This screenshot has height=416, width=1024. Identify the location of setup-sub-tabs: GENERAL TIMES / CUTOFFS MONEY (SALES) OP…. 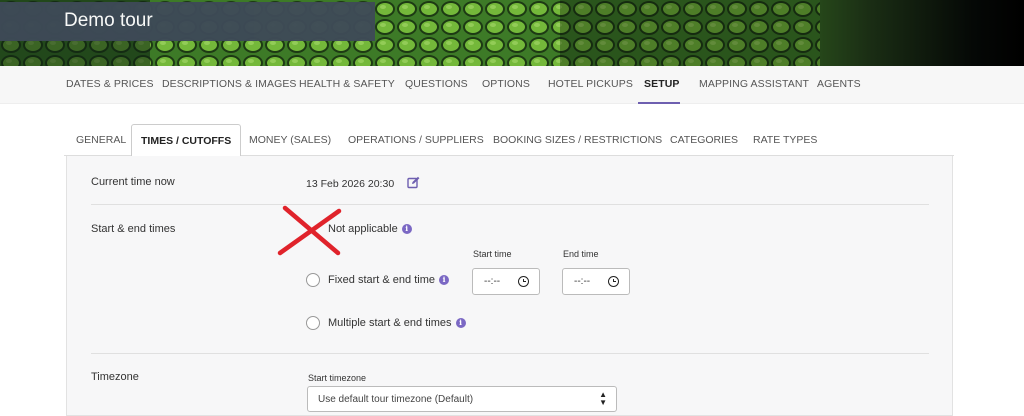
(509, 140).